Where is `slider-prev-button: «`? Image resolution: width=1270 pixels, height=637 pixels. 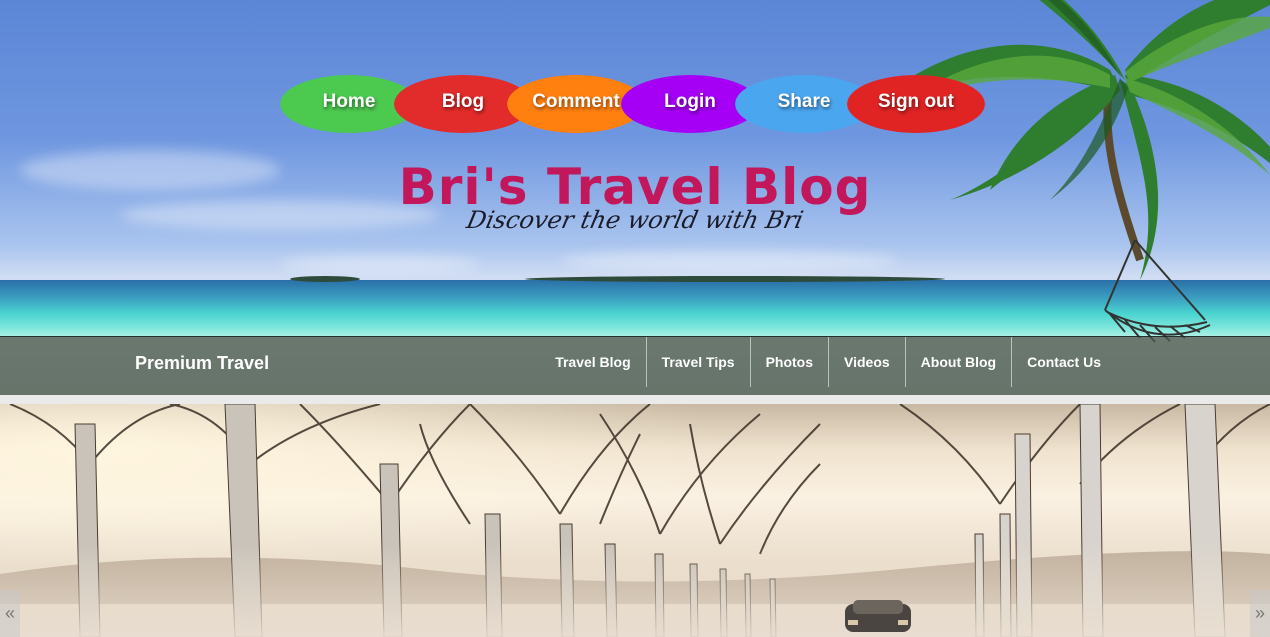 slider-prev-button: « is located at coordinates (10, 613).